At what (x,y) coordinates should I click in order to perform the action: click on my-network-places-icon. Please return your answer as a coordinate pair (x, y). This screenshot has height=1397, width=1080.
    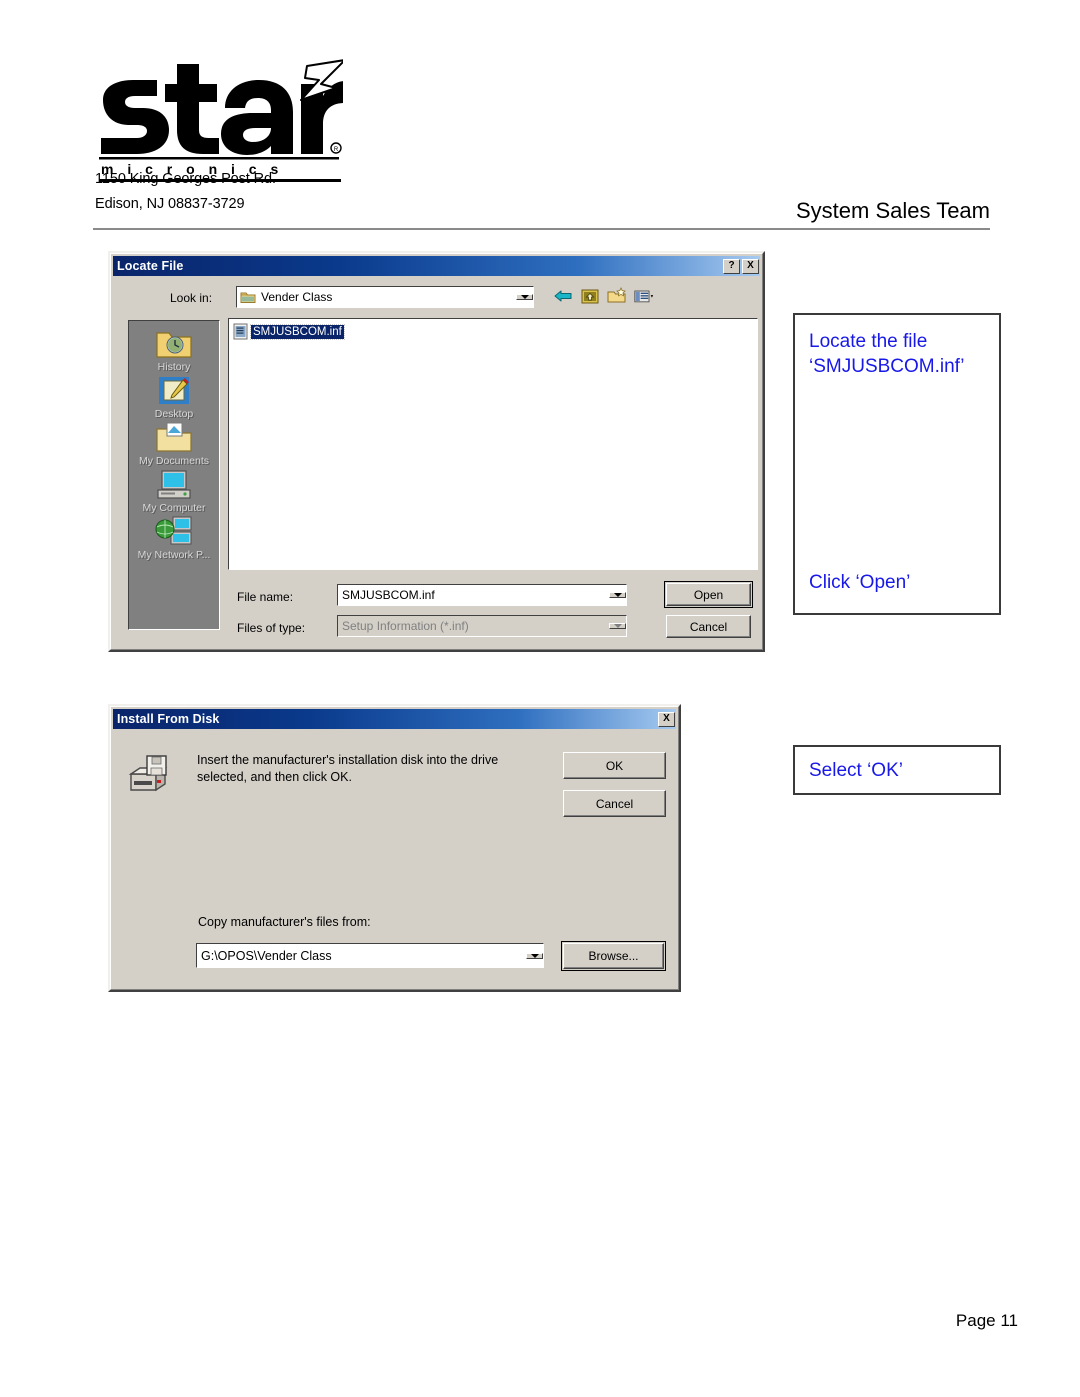
    Looking at the image, I should click on (173, 530).